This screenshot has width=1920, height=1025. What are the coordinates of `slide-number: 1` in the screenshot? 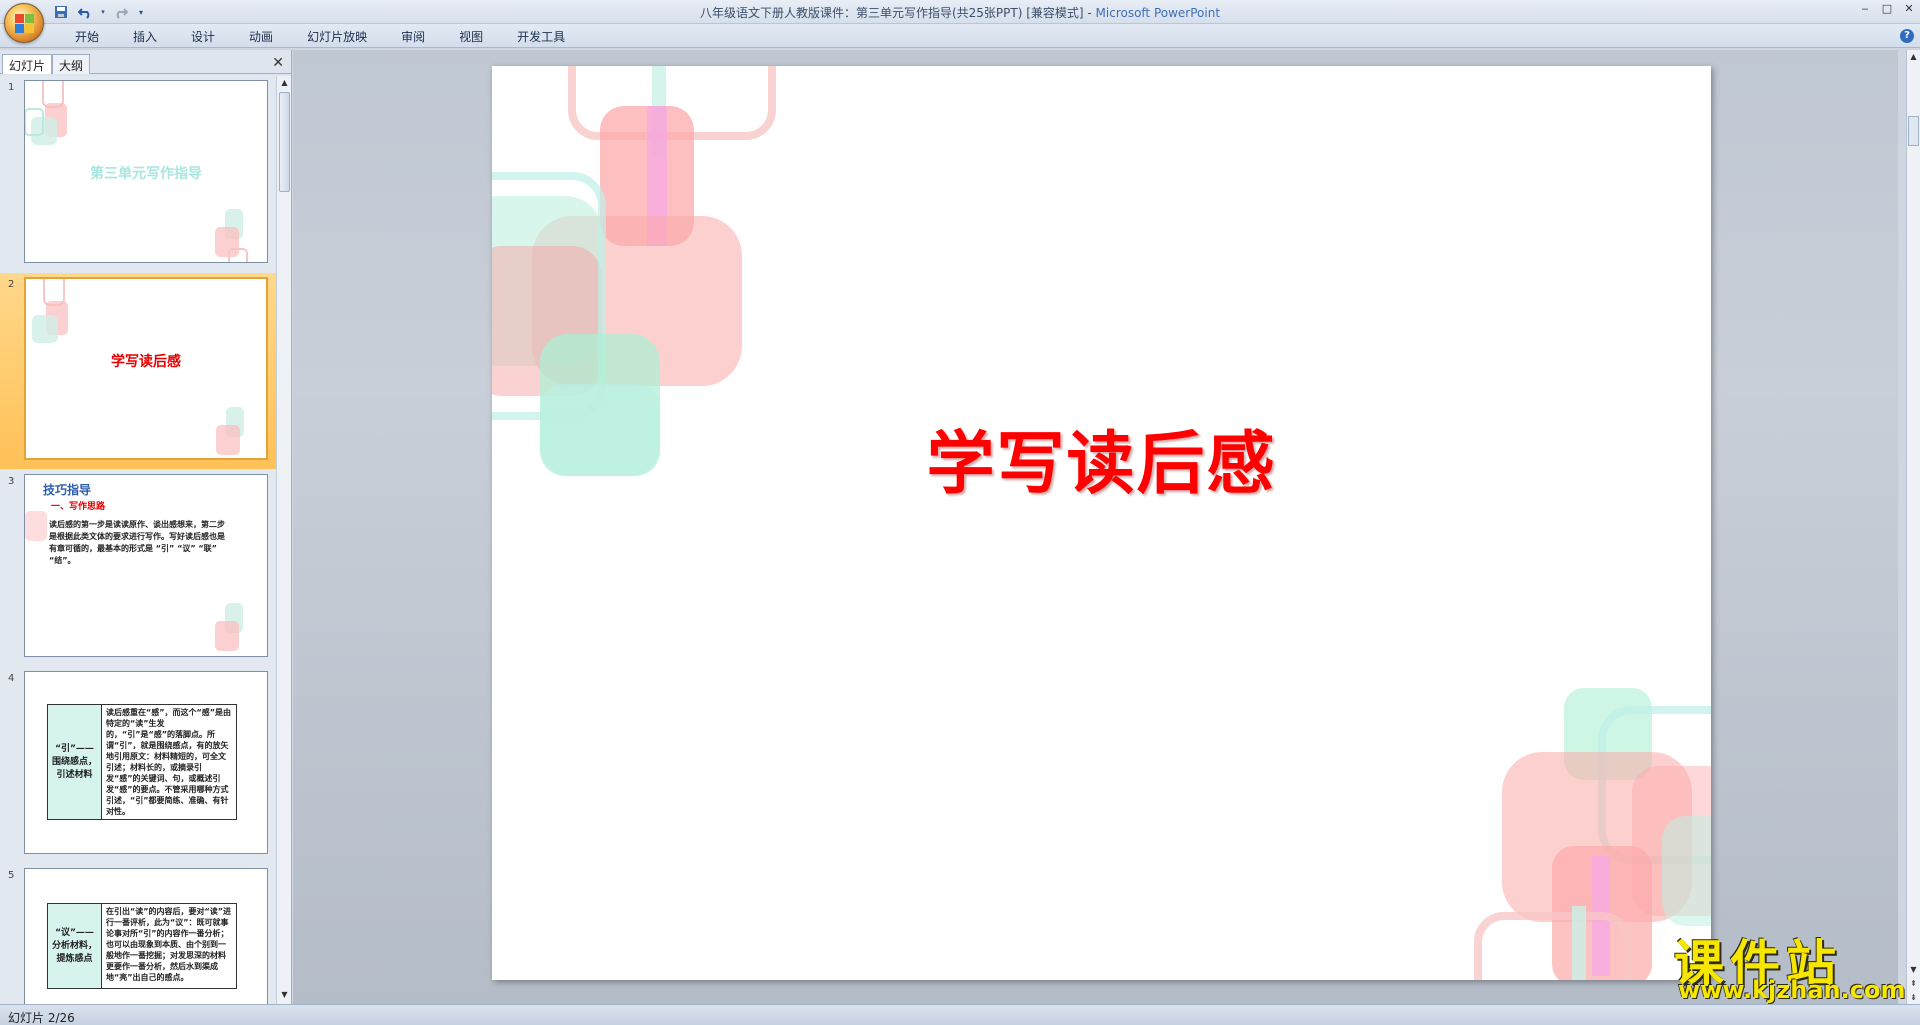 It's located at (11, 87).